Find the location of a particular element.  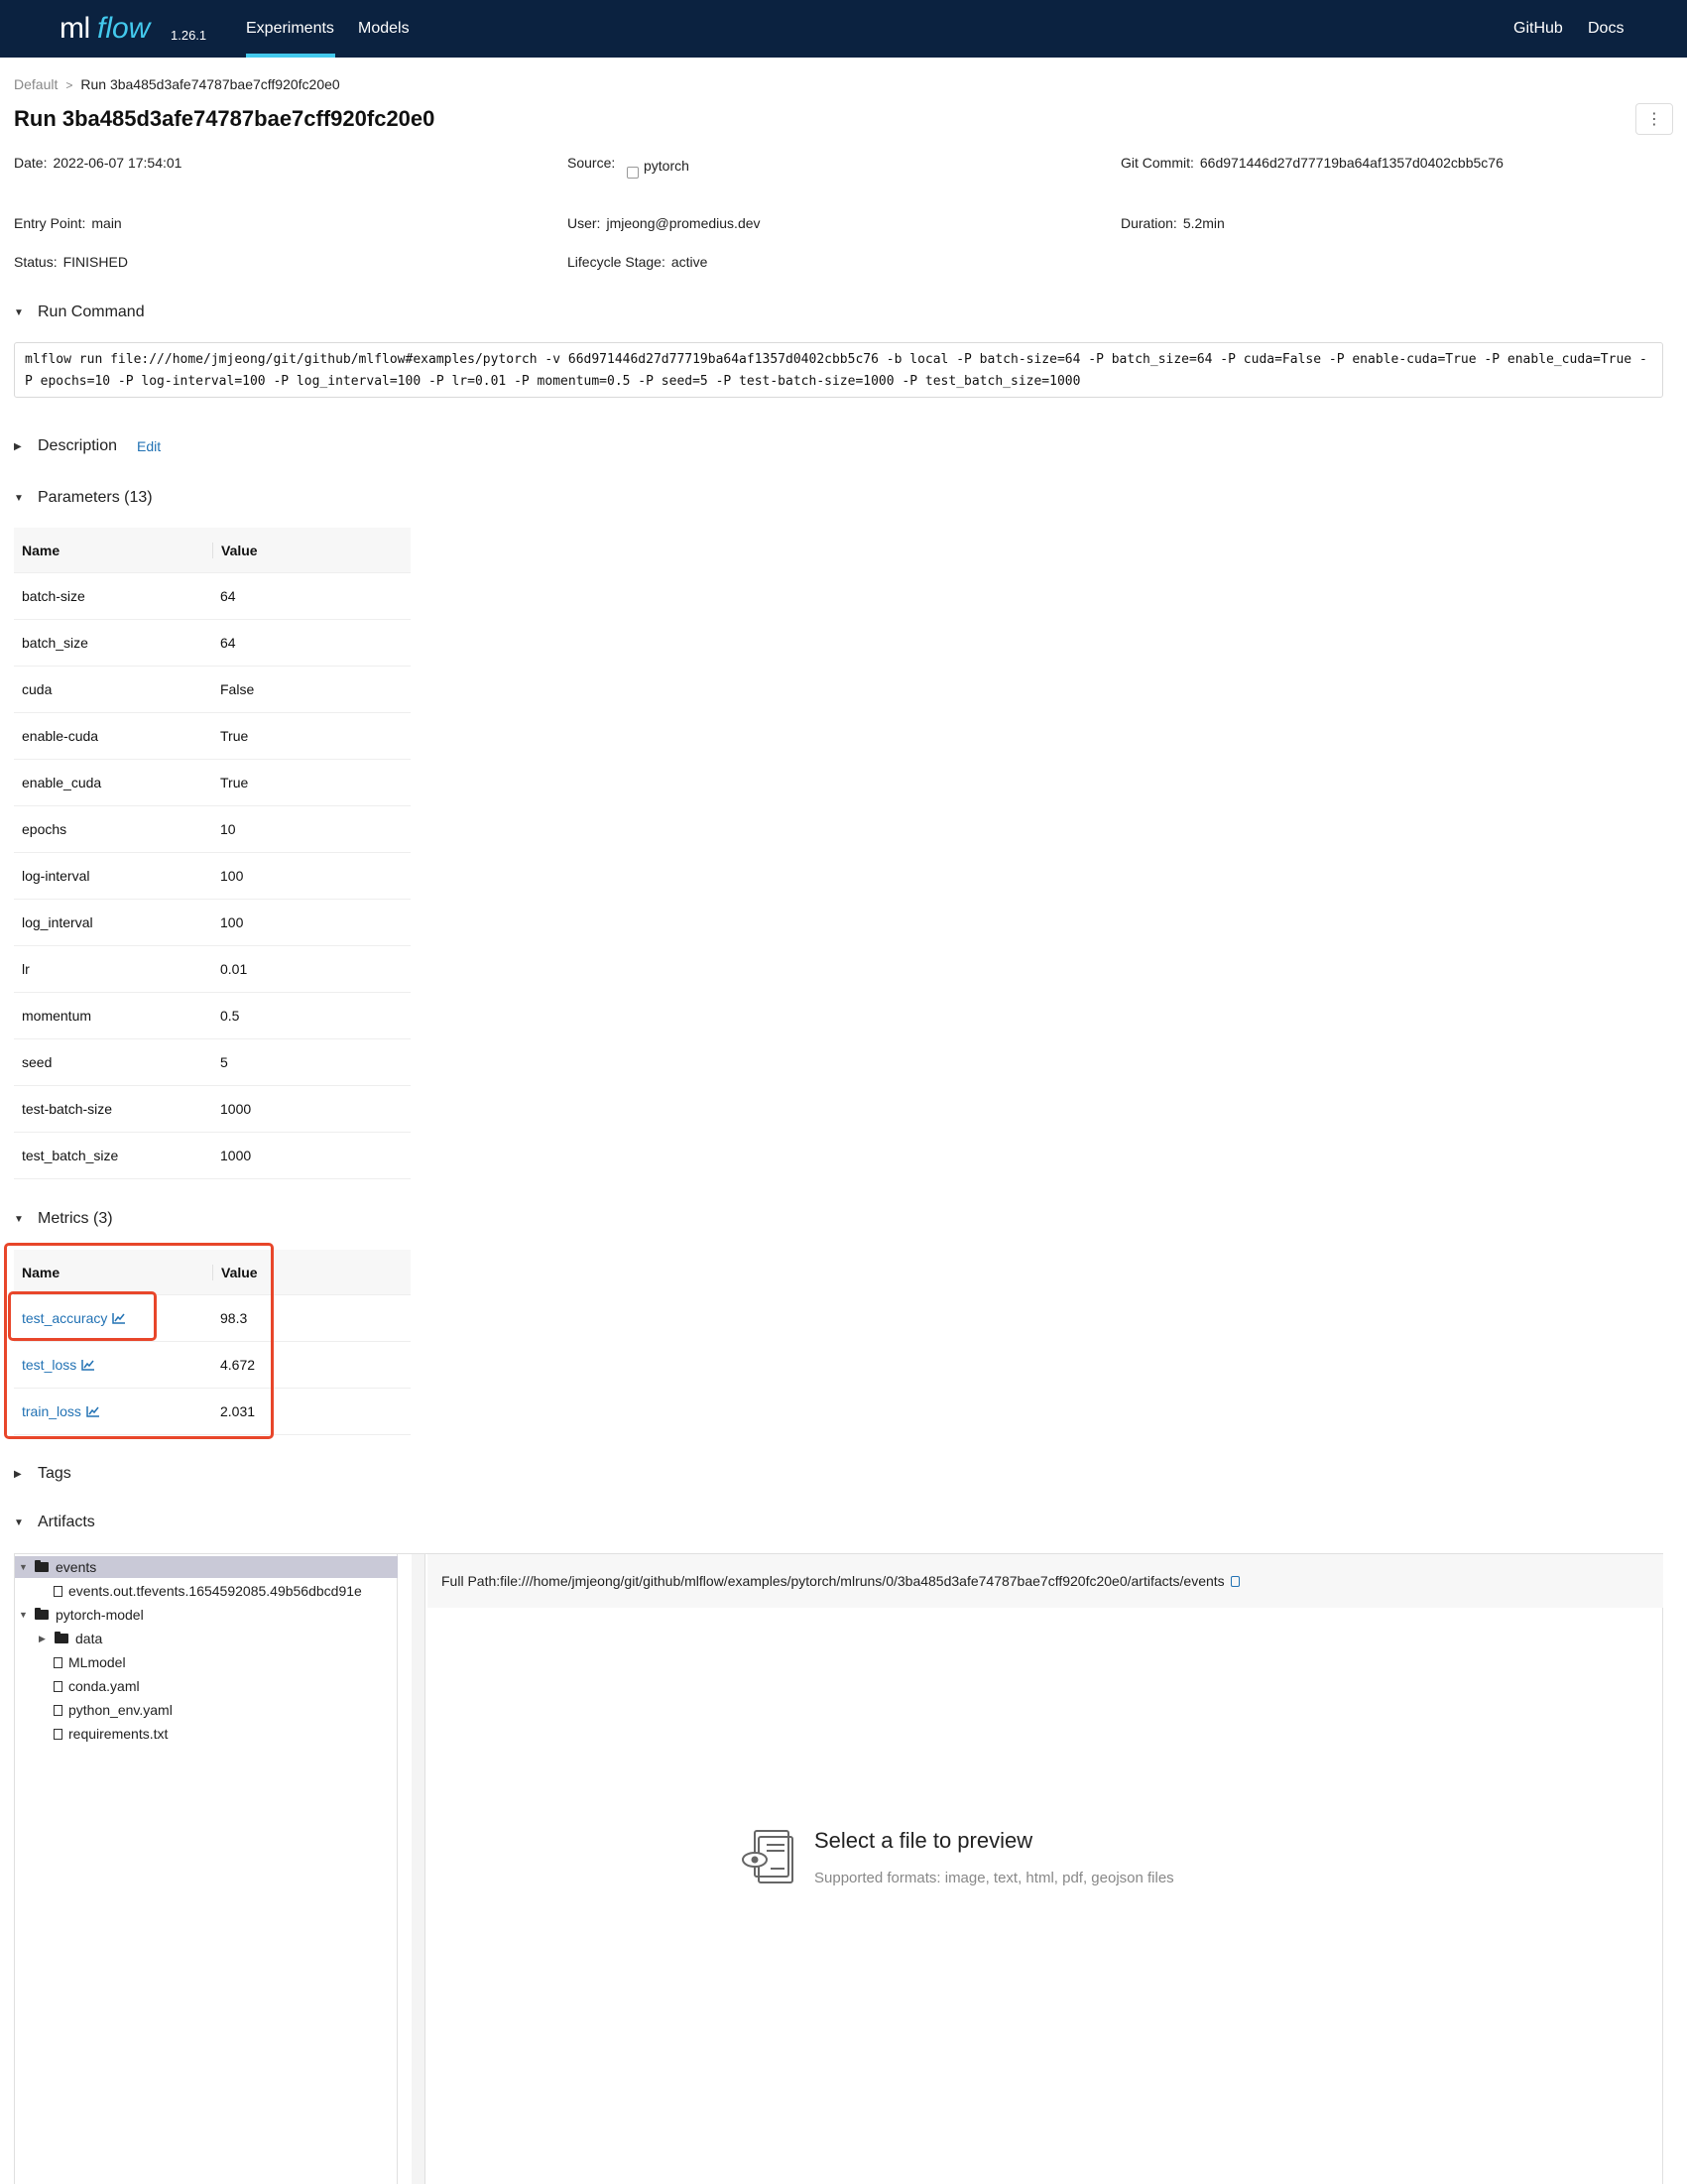

tree-node-label: MLmodel is located at coordinates (97, 1662).